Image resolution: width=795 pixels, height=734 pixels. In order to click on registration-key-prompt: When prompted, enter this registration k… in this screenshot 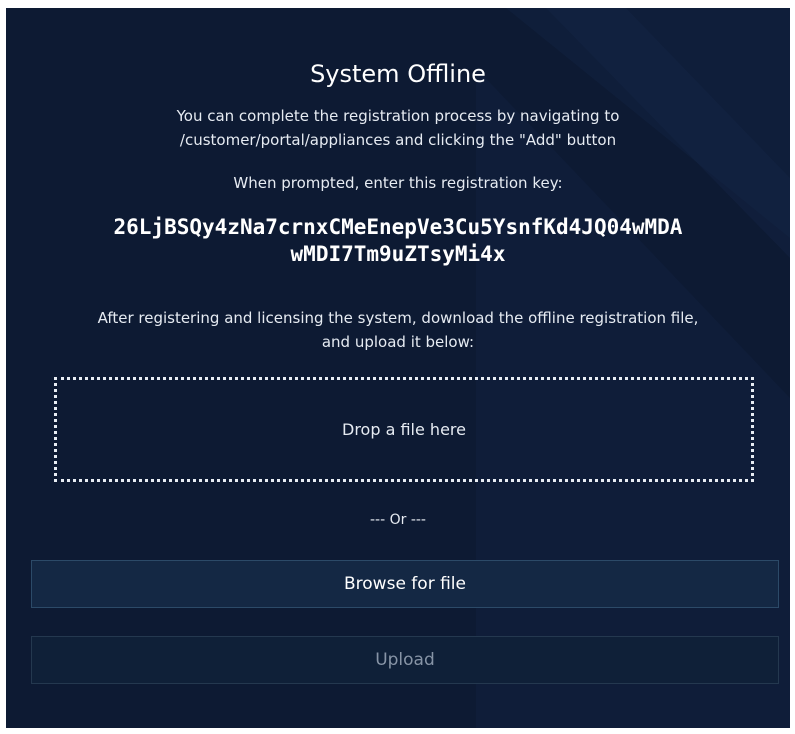, I will do `click(398, 183)`.